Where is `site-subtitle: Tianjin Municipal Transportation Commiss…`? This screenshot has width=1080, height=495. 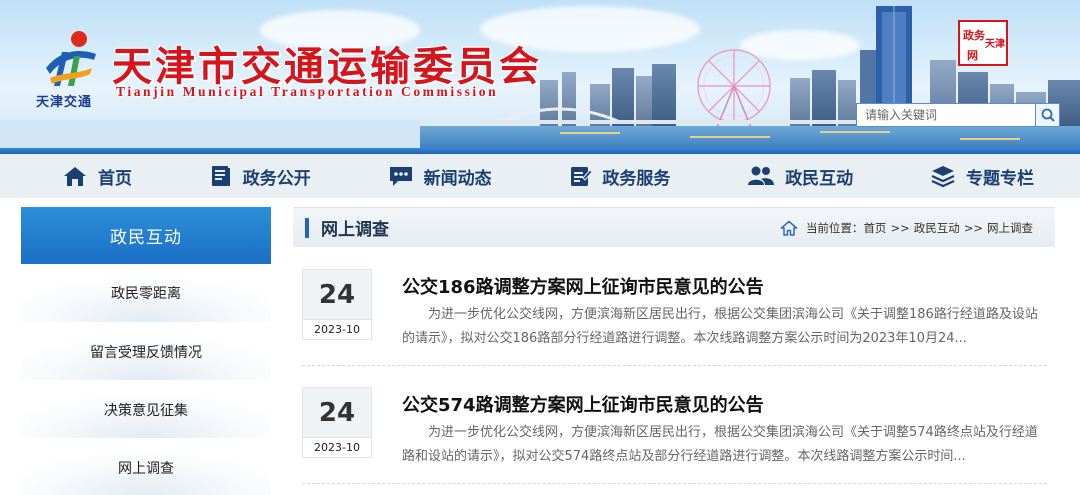
site-subtitle: Tianjin Municipal Transportation Commiss… is located at coordinates (307, 91).